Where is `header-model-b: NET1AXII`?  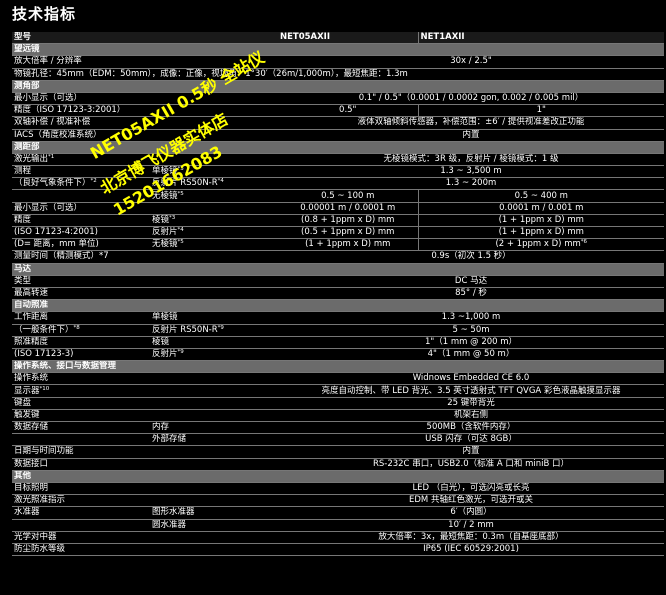 header-model-b: NET1AXII is located at coordinates (540, 38).